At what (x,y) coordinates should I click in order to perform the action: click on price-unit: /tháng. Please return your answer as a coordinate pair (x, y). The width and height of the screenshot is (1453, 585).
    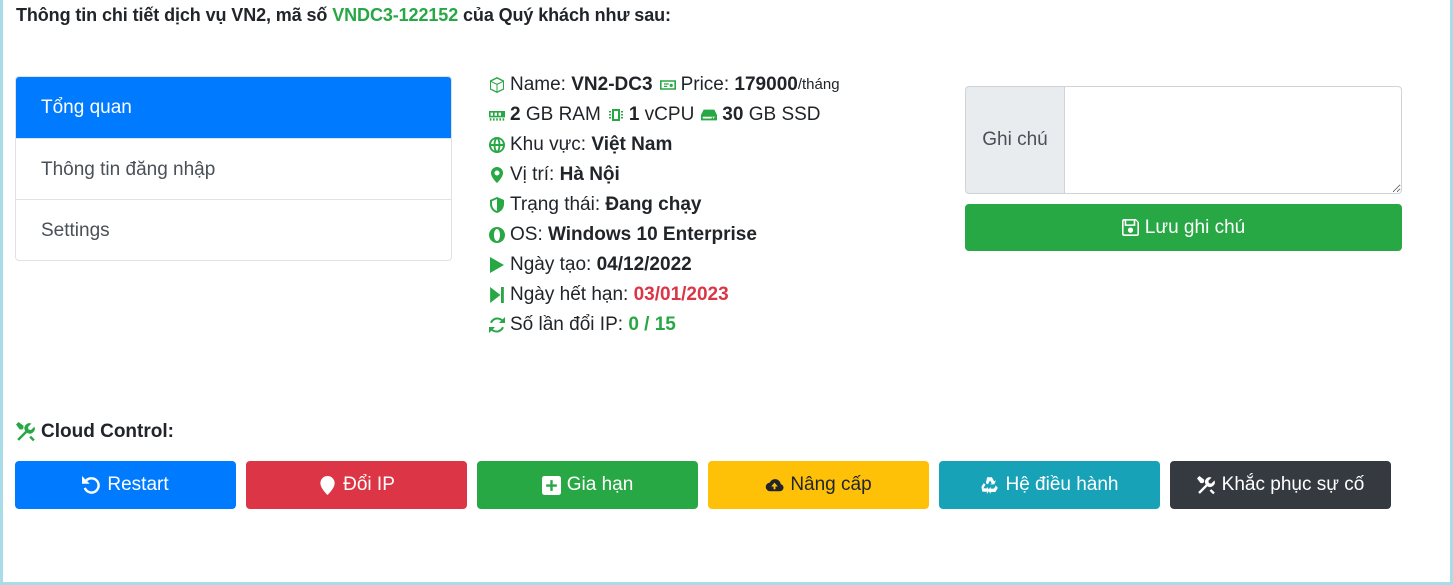
    Looking at the image, I should click on (818, 84).